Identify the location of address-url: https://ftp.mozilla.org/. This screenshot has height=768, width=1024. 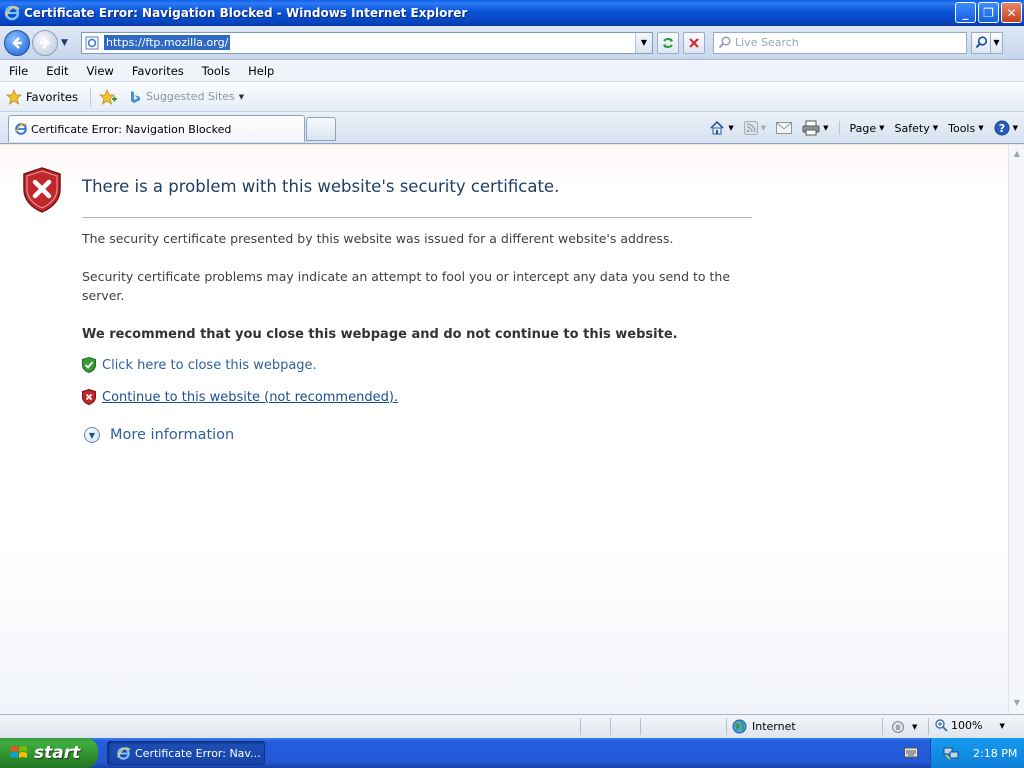
(167, 42).